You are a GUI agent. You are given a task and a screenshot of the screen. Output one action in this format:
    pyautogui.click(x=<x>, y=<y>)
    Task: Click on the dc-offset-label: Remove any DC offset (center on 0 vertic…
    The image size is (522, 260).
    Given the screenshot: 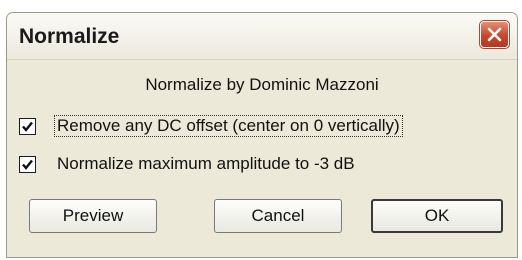 What is the action you would take?
    pyautogui.click(x=228, y=126)
    